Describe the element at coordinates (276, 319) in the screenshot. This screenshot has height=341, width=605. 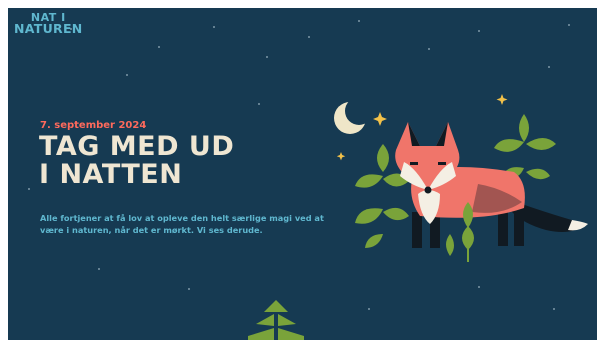
I see `tree-logo-icon` at that location.